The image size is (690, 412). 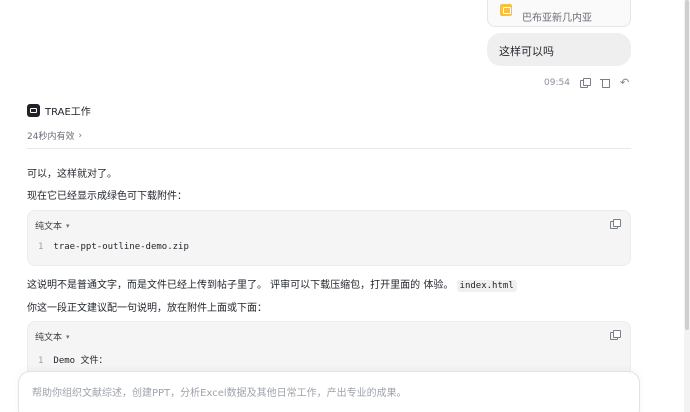 What do you see at coordinates (557, 83) in the screenshot?
I see `message-time: 09:54` at bounding box center [557, 83].